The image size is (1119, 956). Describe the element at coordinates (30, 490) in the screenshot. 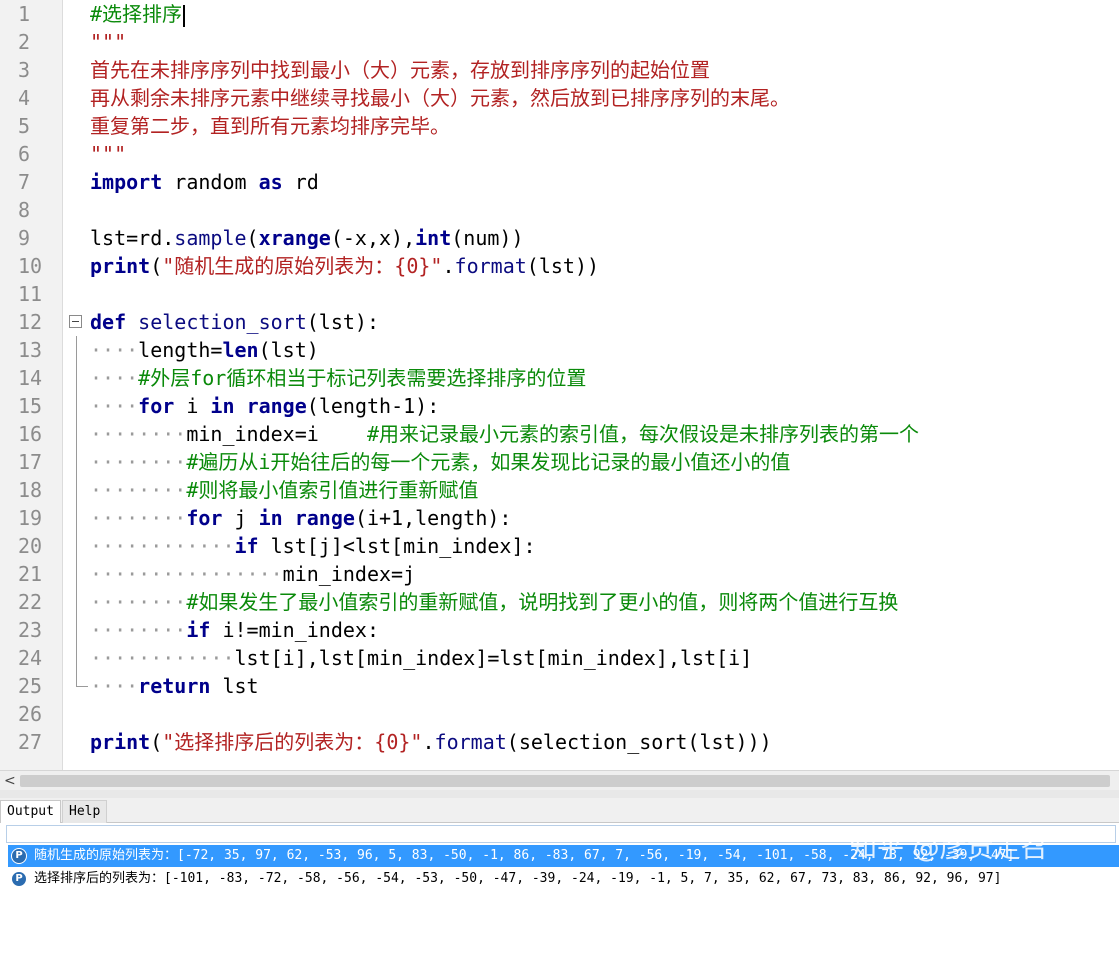

I see `line-number: 18` at that location.